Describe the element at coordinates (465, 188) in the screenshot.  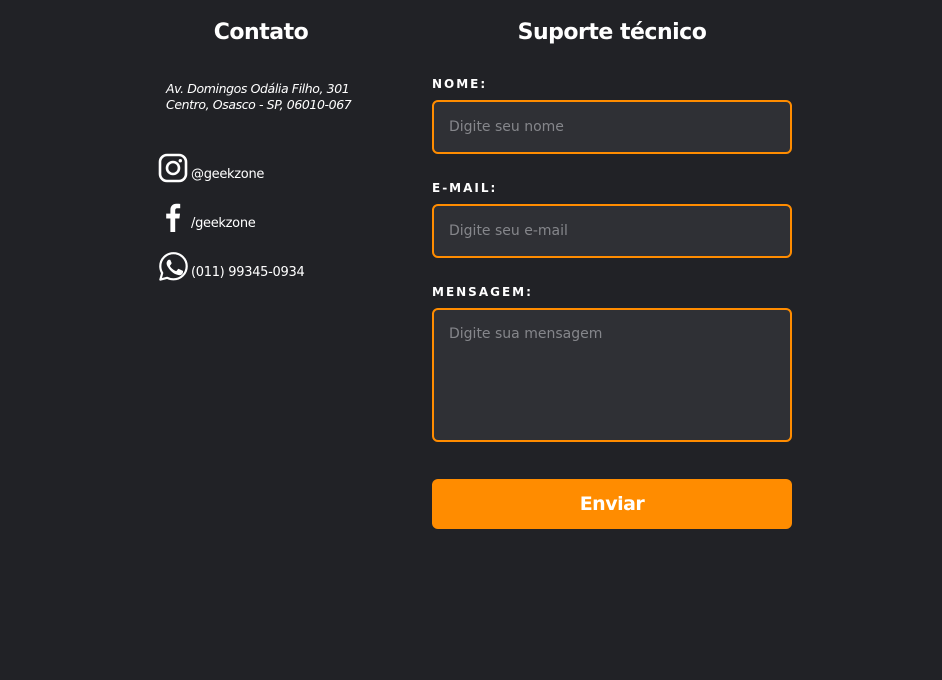
I see `email-label: E-MAIL:` at that location.